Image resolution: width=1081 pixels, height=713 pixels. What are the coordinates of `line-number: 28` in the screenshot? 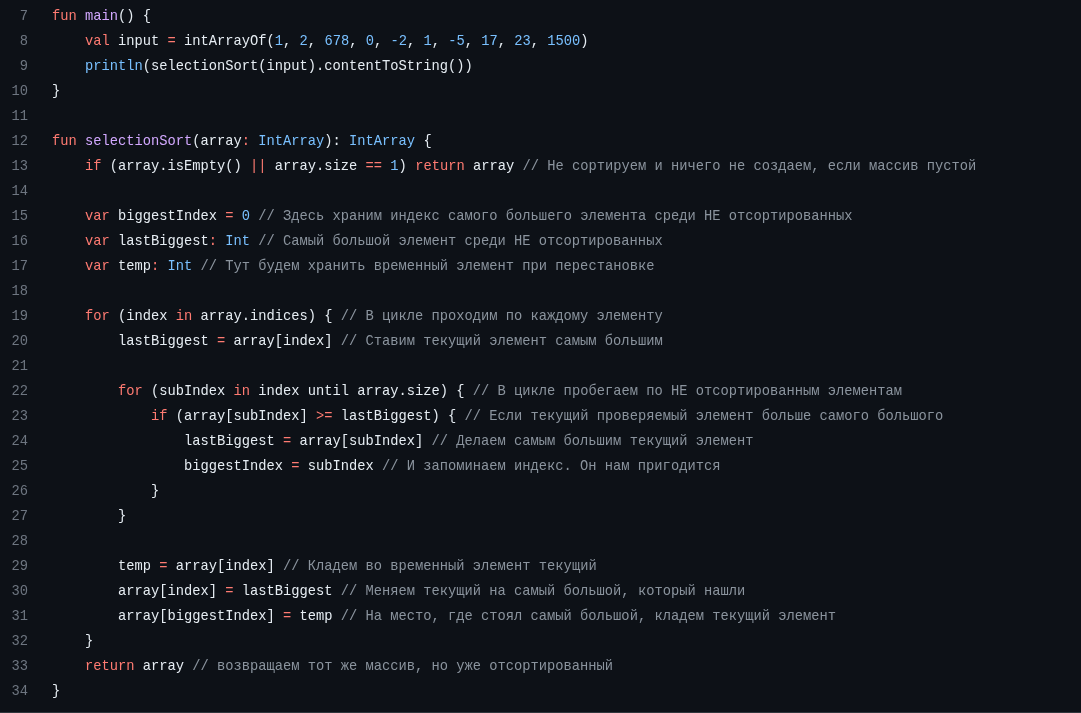 It's located at (19, 542).